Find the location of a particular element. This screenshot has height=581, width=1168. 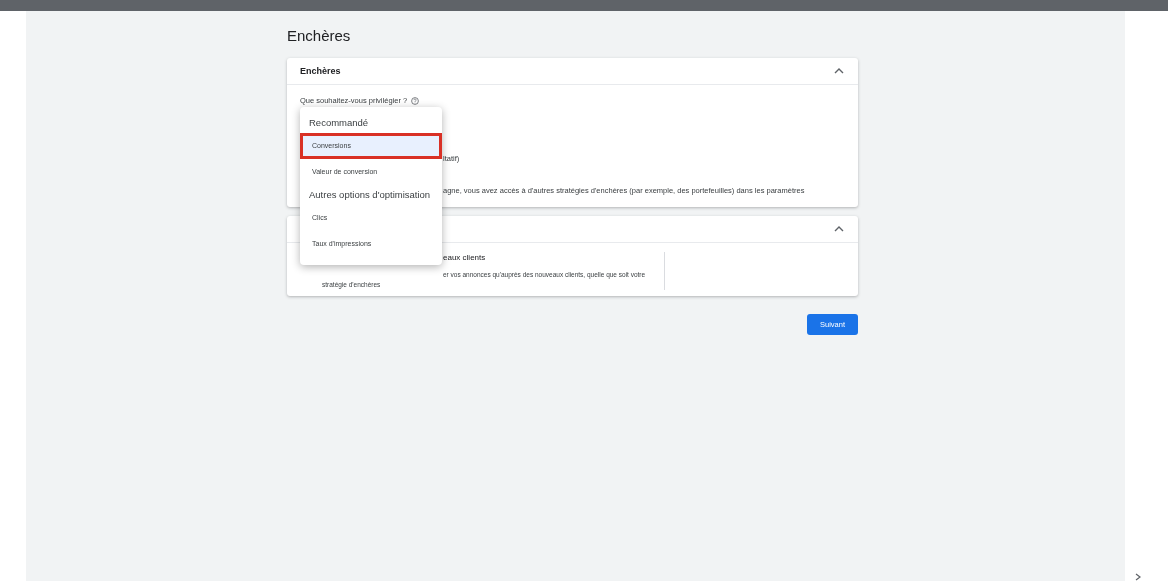

page-title: Enchères is located at coordinates (319, 36).